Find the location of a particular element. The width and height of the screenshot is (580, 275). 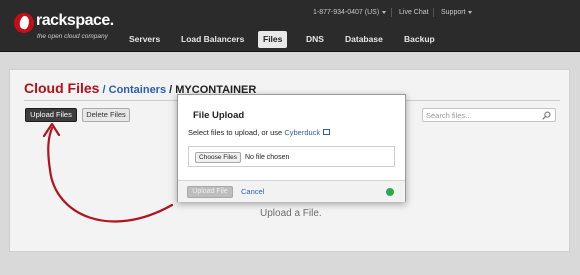

page-title-label: Cloud Files is located at coordinates (62, 88).